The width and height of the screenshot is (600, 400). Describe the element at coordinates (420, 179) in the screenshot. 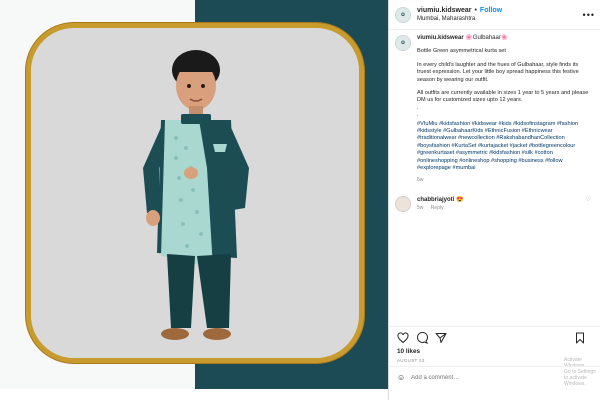

I see `caption-time: 5w` at that location.